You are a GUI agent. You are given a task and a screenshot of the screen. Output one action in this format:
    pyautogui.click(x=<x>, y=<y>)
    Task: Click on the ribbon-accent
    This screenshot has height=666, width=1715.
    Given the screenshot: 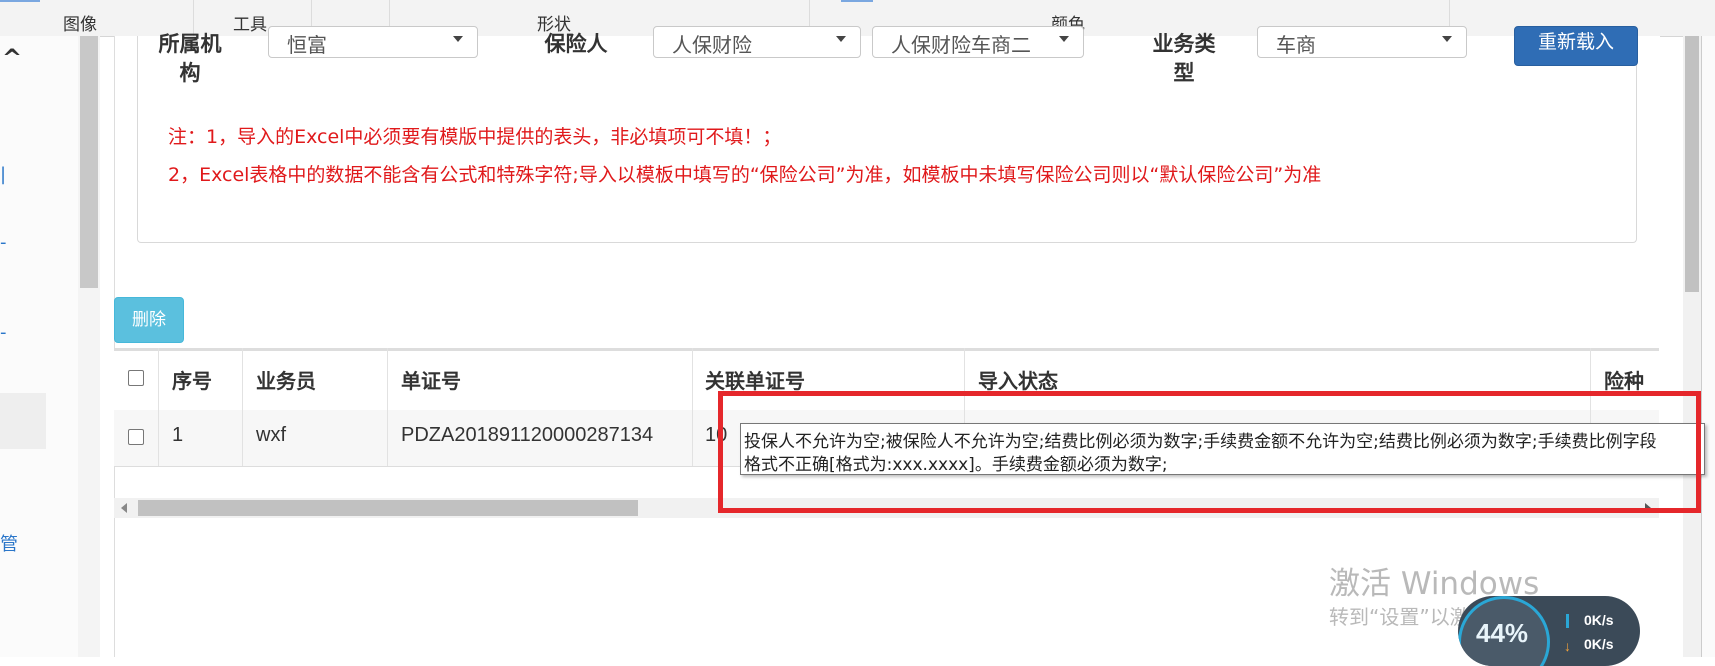 What is the action you would take?
    pyautogui.click(x=857, y=1)
    